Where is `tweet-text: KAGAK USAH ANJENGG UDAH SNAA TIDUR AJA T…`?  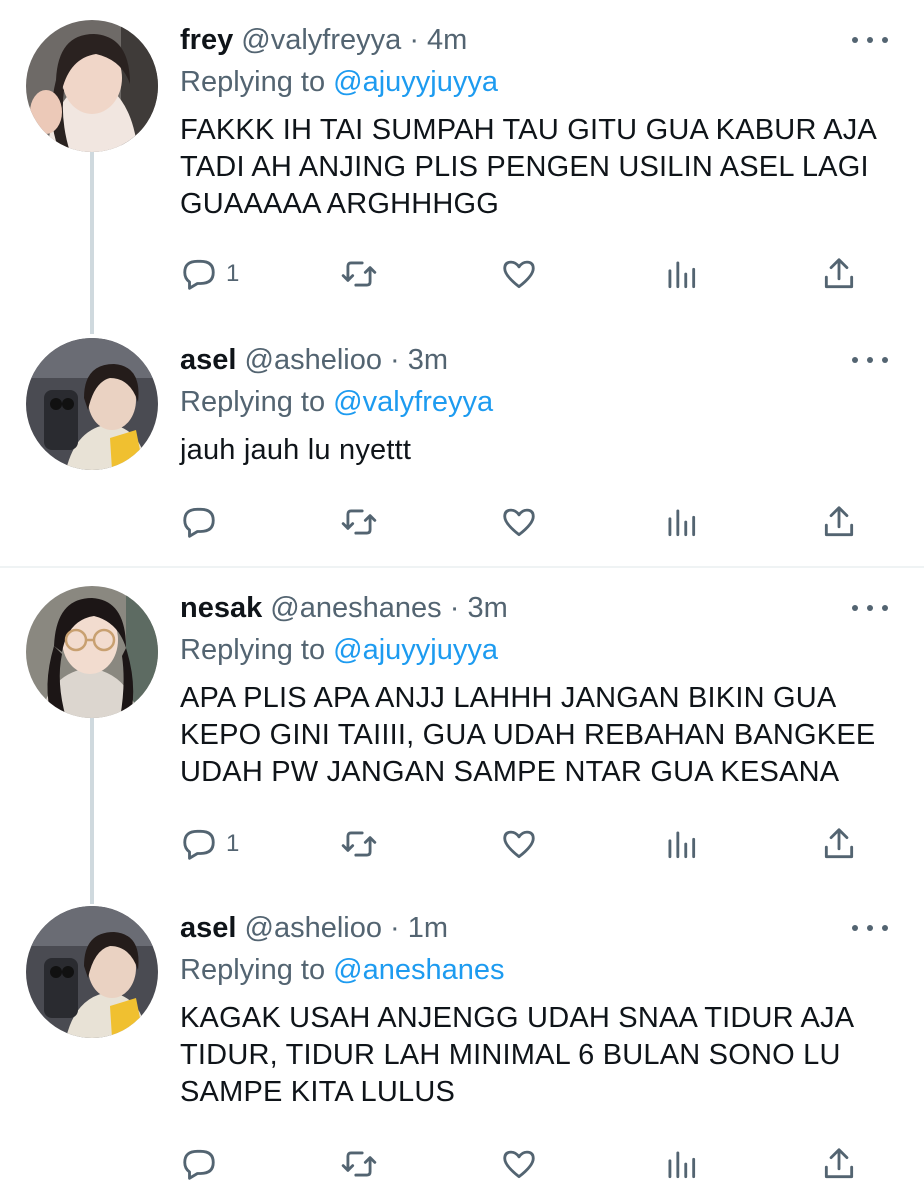
tweet-text: KAGAK USAH ANJENGG UDAH SNAA TIDUR AJA T… is located at coordinates (516, 1055).